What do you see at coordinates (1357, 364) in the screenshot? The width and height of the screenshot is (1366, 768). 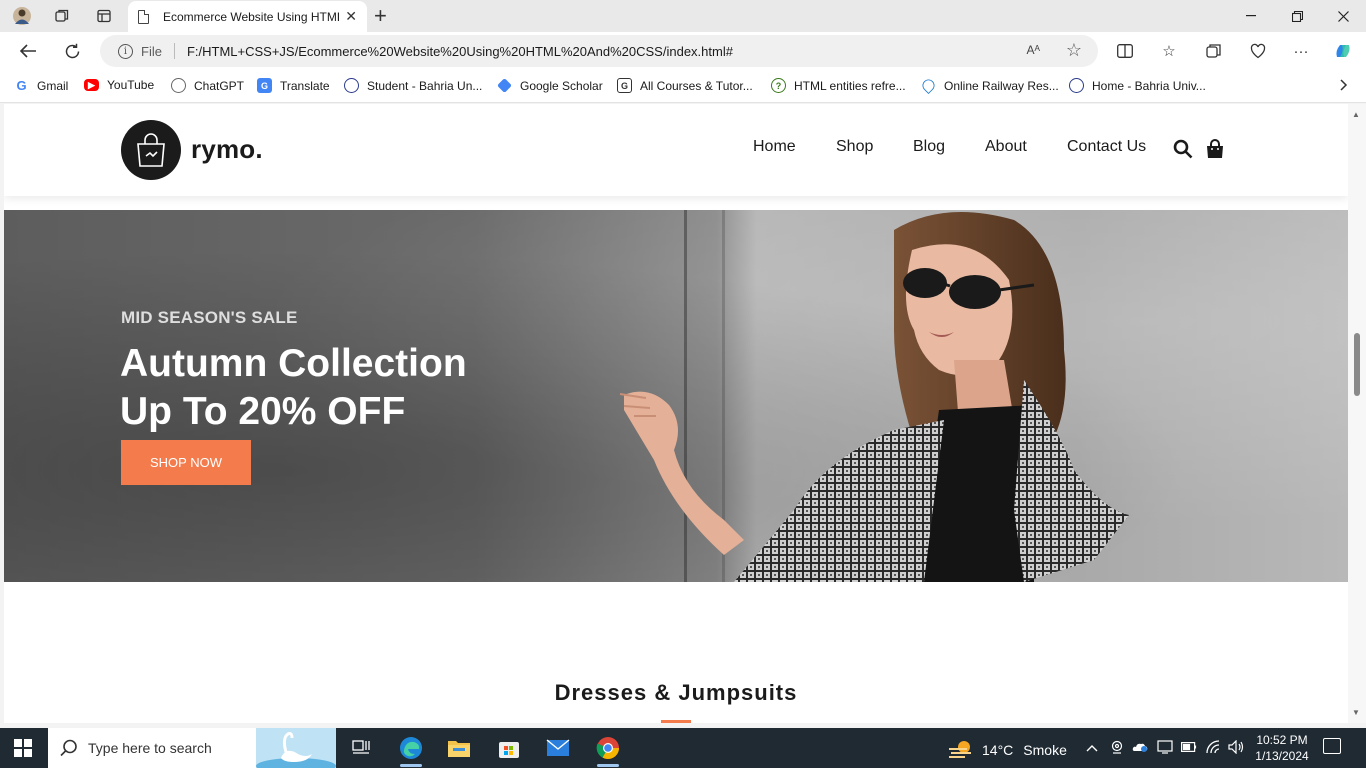 I see `scroll-thumb` at bounding box center [1357, 364].